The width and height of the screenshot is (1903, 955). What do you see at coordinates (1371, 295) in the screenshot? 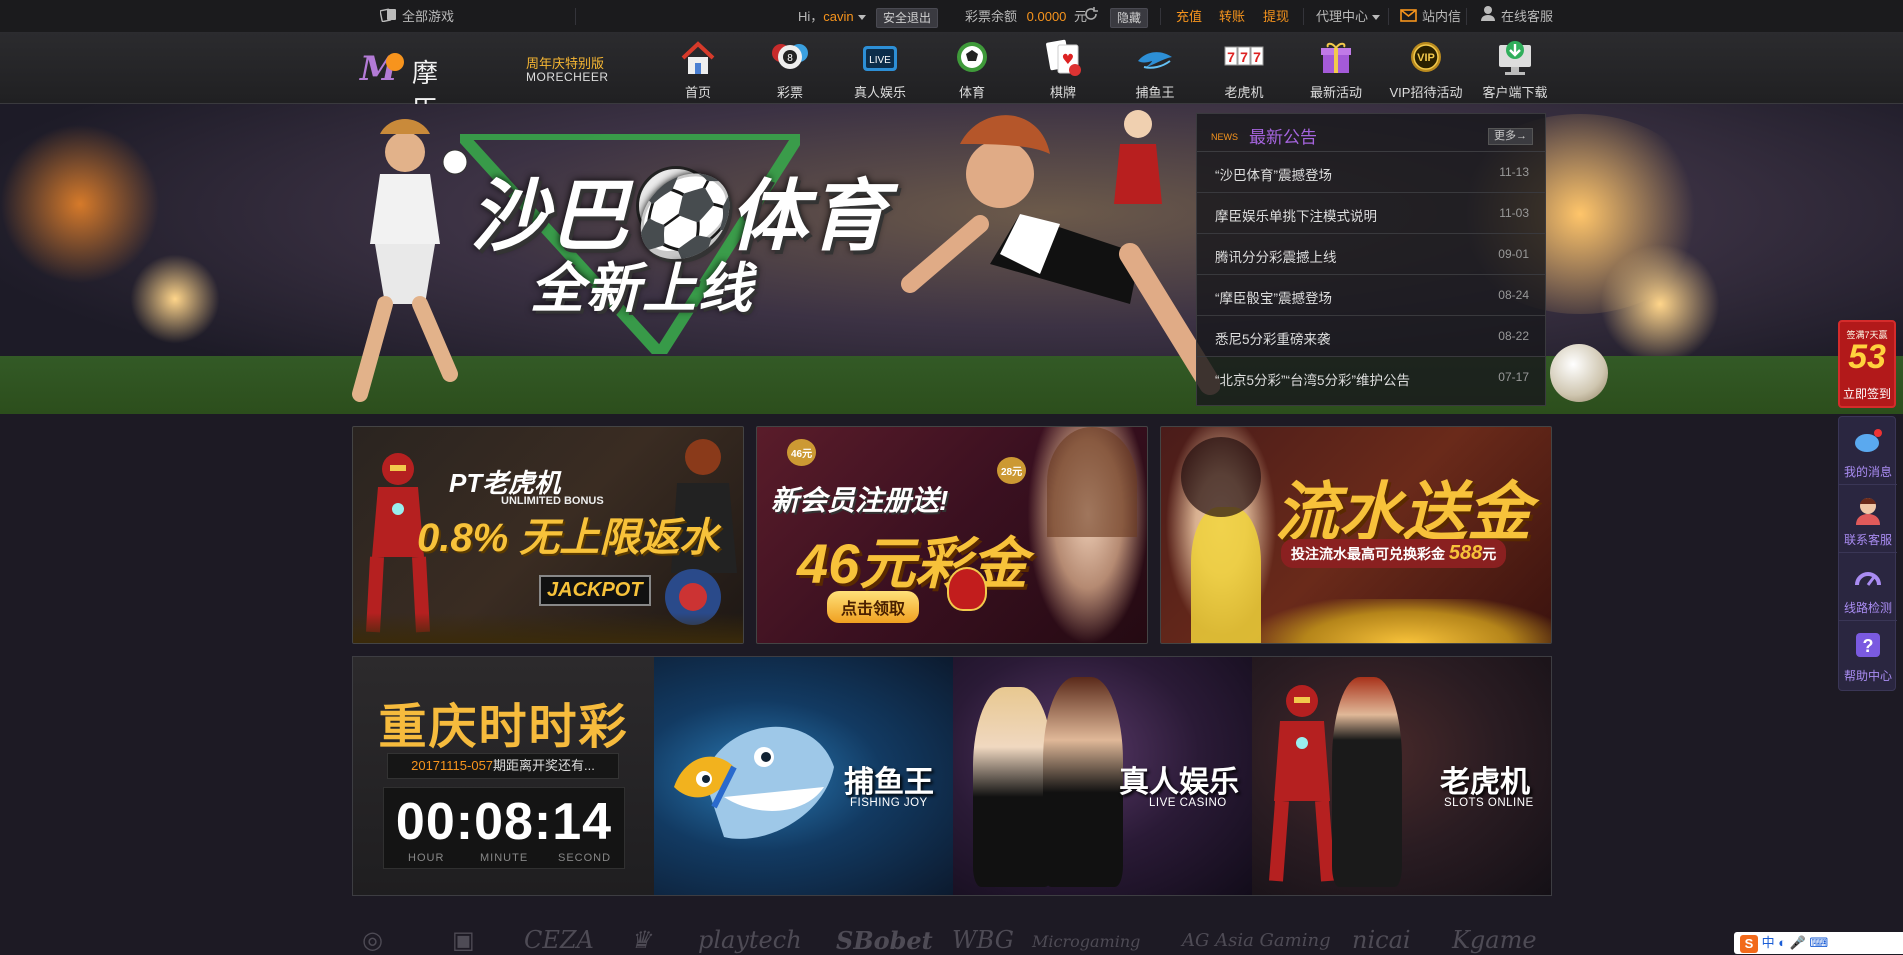
I see `news-item: “摩臣骰宝”震撼登场 08-24` at bounding box center [1371, 295].